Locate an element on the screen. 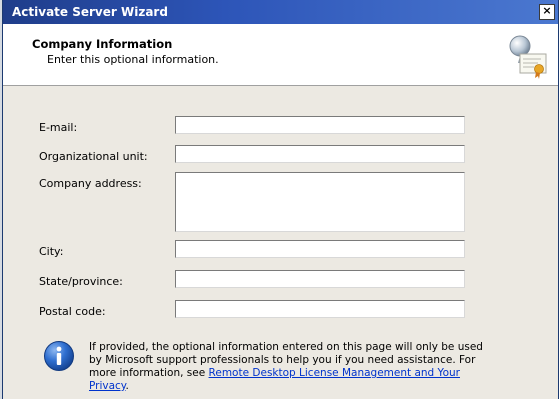 The image size is (559, 399). certificate-icon is located at coordinates (528, 57).